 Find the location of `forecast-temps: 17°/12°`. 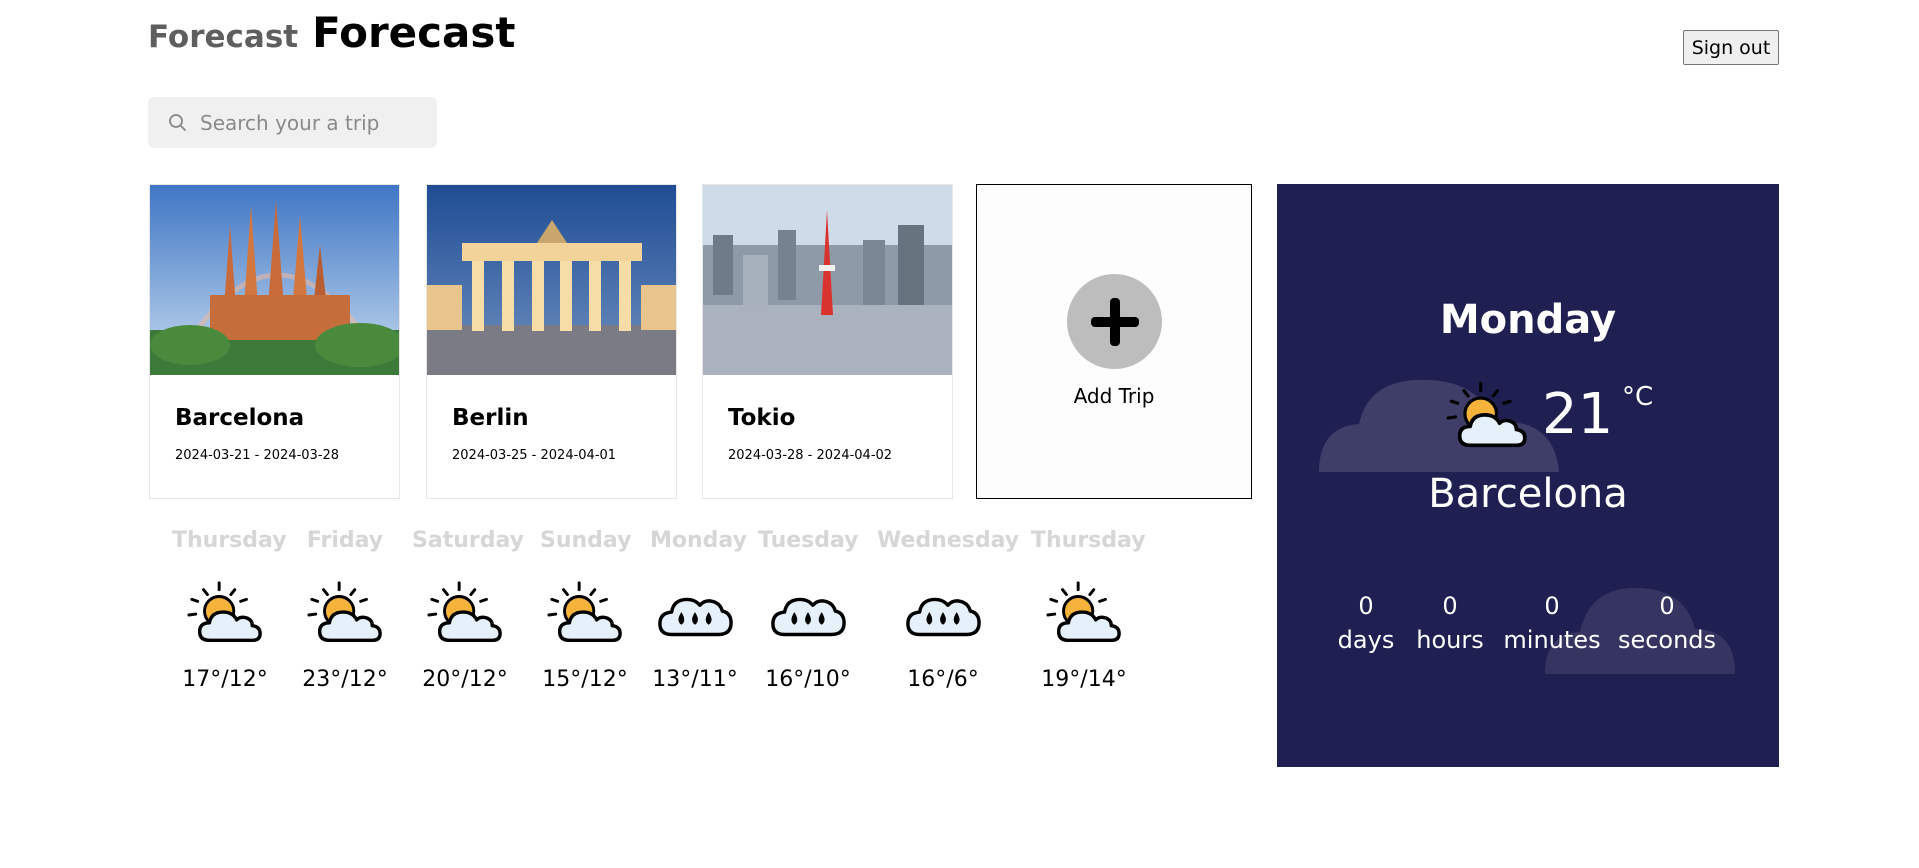

forecast-temps: 17°/12° is located at coordinates (225, 679).